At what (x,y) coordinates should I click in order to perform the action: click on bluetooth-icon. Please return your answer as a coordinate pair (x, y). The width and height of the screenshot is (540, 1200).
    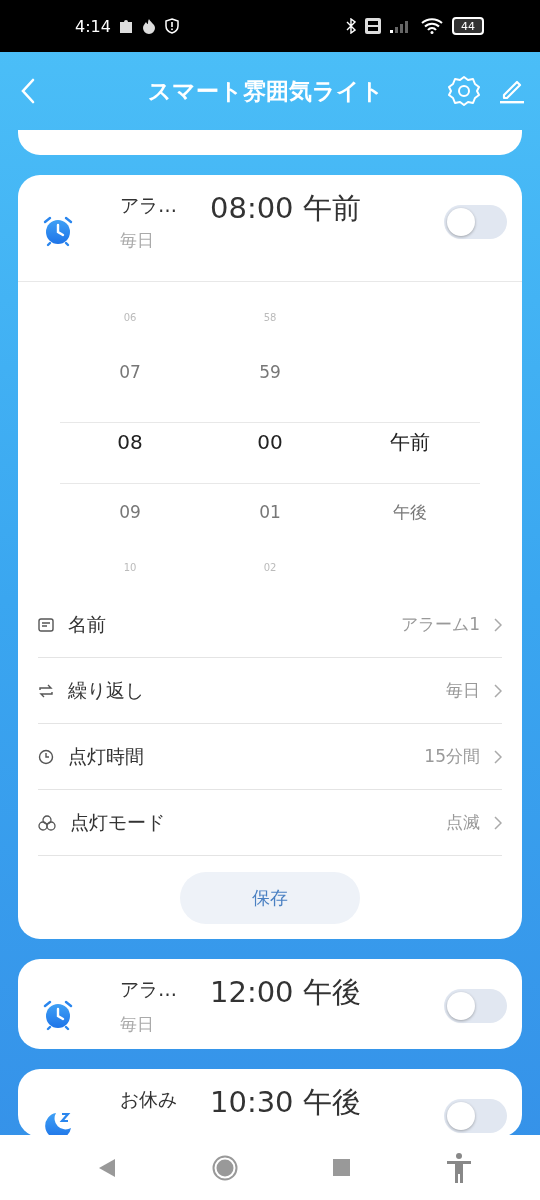
    Looking at the image, I should click on (351, 26).